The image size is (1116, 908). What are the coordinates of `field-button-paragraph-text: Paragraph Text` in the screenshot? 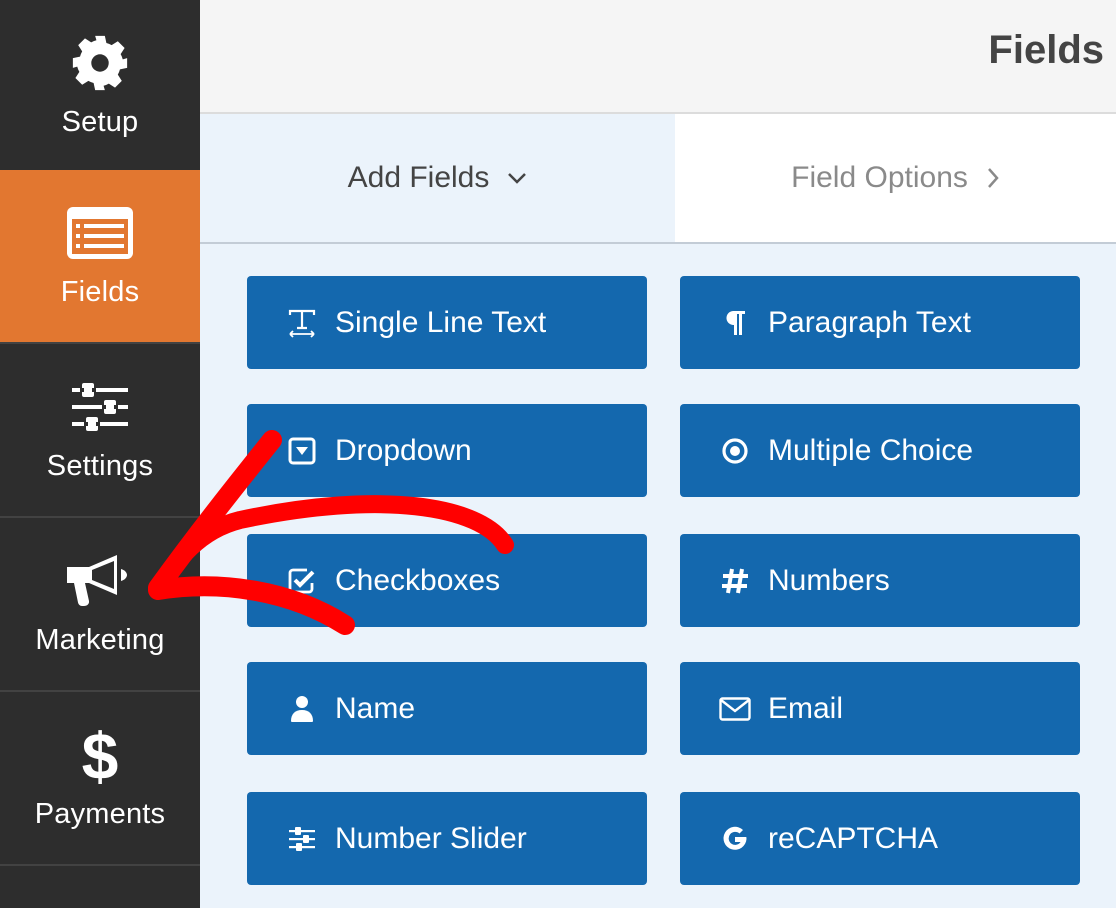 It's located at (880, 322).